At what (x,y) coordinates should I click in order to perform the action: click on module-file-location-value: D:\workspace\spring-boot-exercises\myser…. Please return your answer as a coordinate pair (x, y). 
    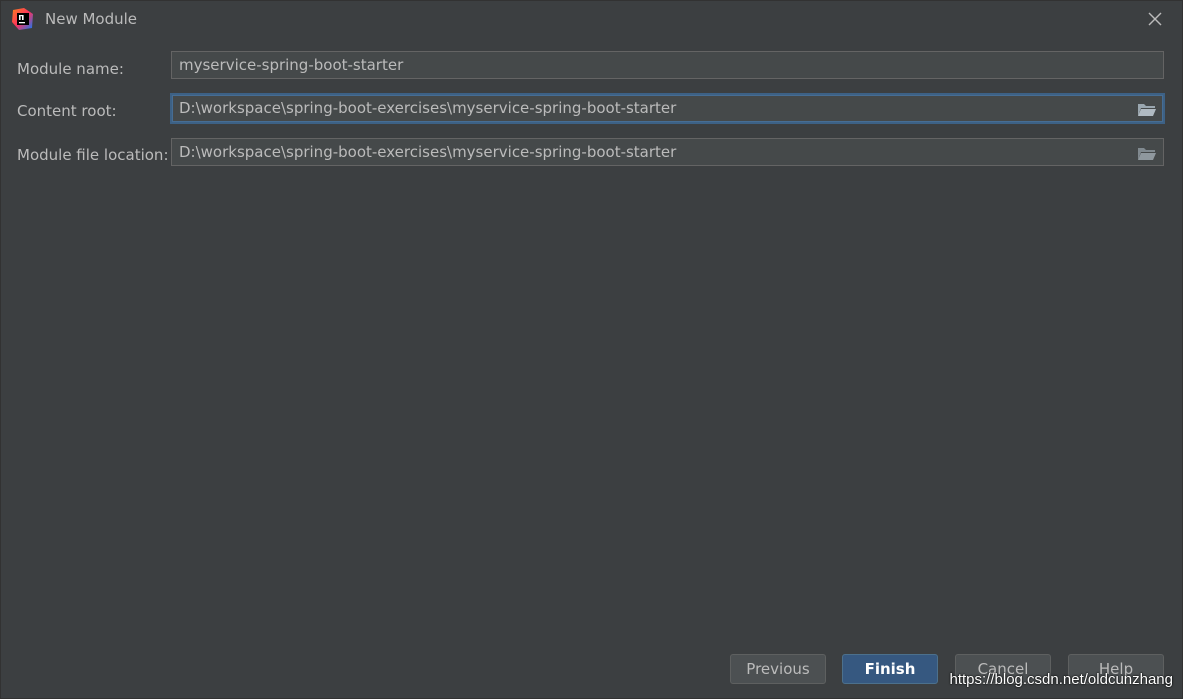
    Looking at the image, I should click on (428, 152).